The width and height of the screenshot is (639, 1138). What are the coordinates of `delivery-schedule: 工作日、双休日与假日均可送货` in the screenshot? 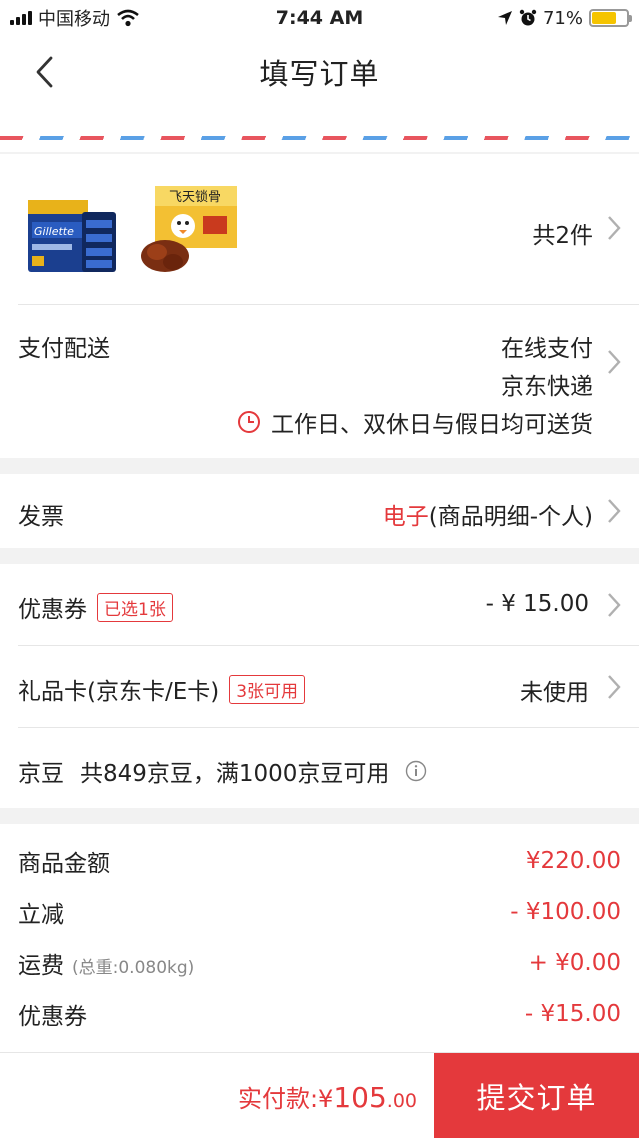 It's located at (415, 422).